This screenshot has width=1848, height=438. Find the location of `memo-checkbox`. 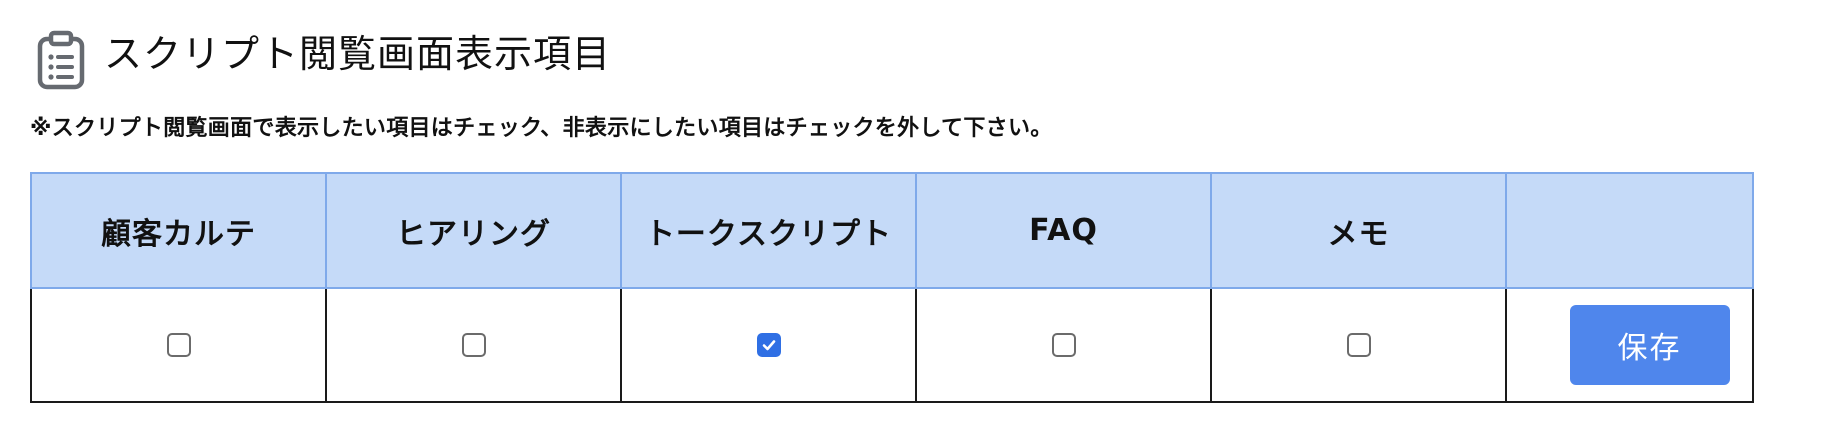

memo-checkbox is located at coordinates (1358, 345).